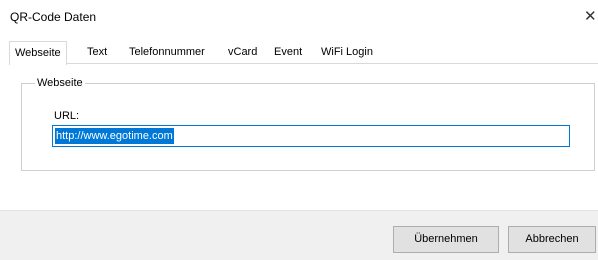  What do you see at coordinates (60, 83) in the screenshot?
I see `groupbox-title: Webseite` at bounding box center [60, 83].